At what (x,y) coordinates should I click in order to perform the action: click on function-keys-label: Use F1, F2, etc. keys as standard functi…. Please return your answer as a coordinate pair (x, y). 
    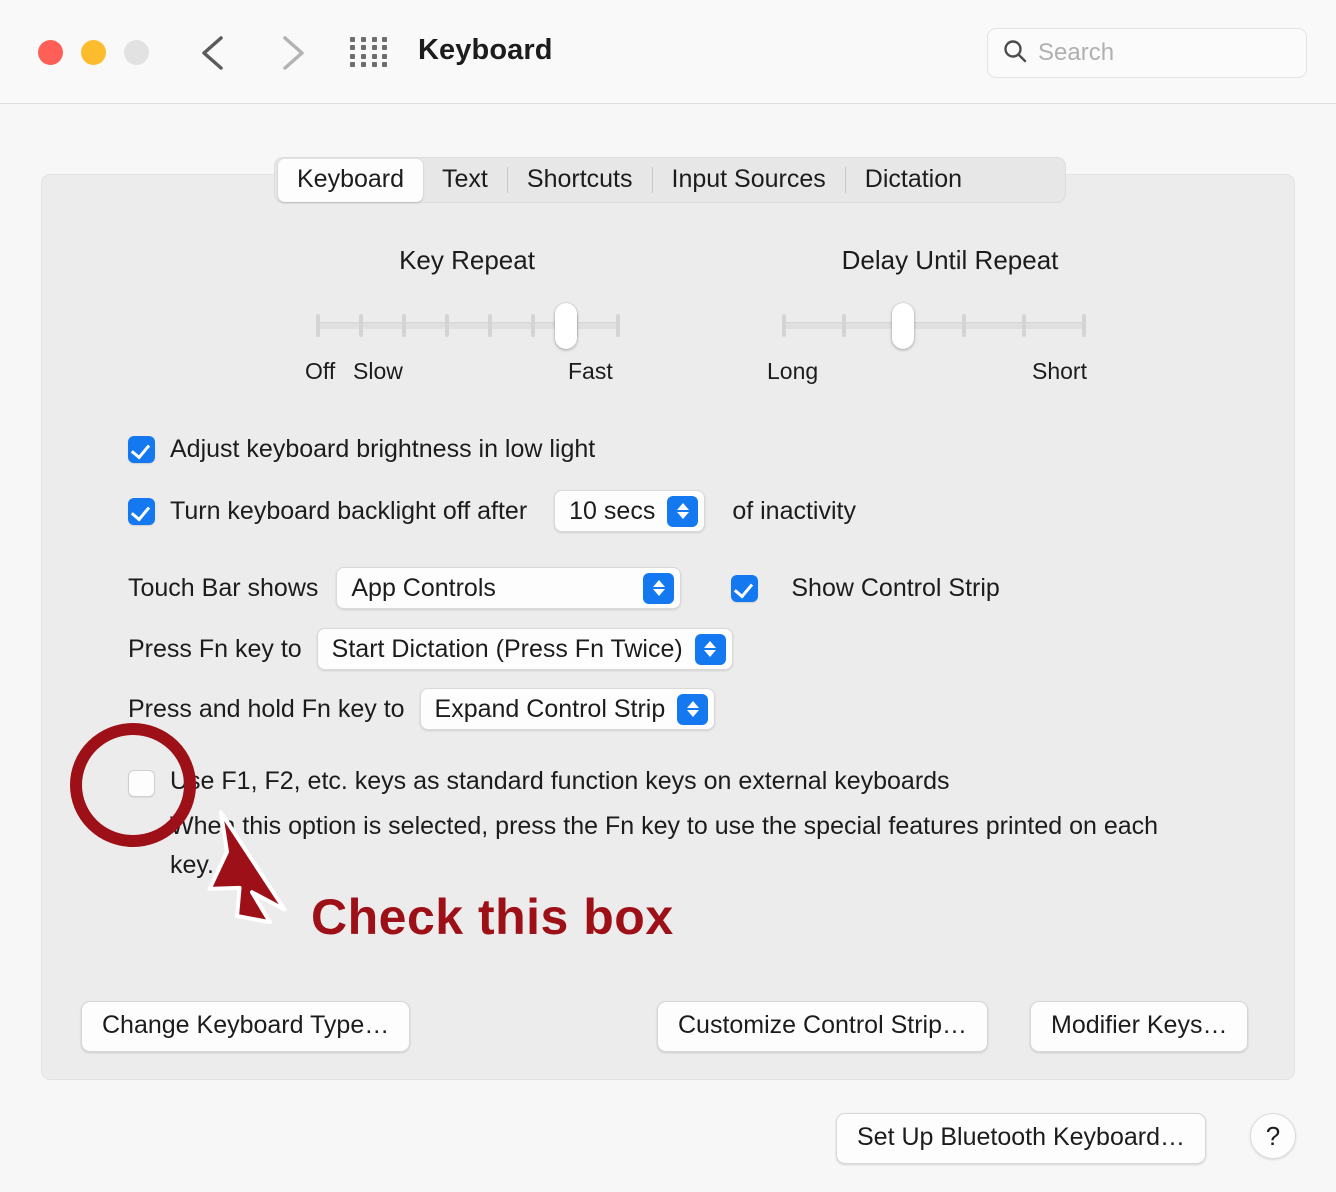
    Looking at the image, I should click on (560, 781).